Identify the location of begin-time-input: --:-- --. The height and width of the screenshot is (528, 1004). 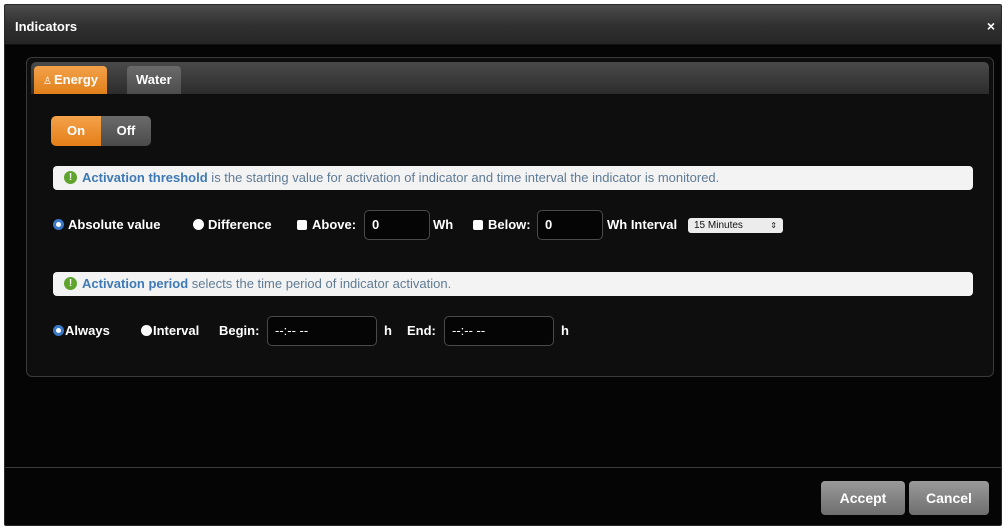
(322, 331).